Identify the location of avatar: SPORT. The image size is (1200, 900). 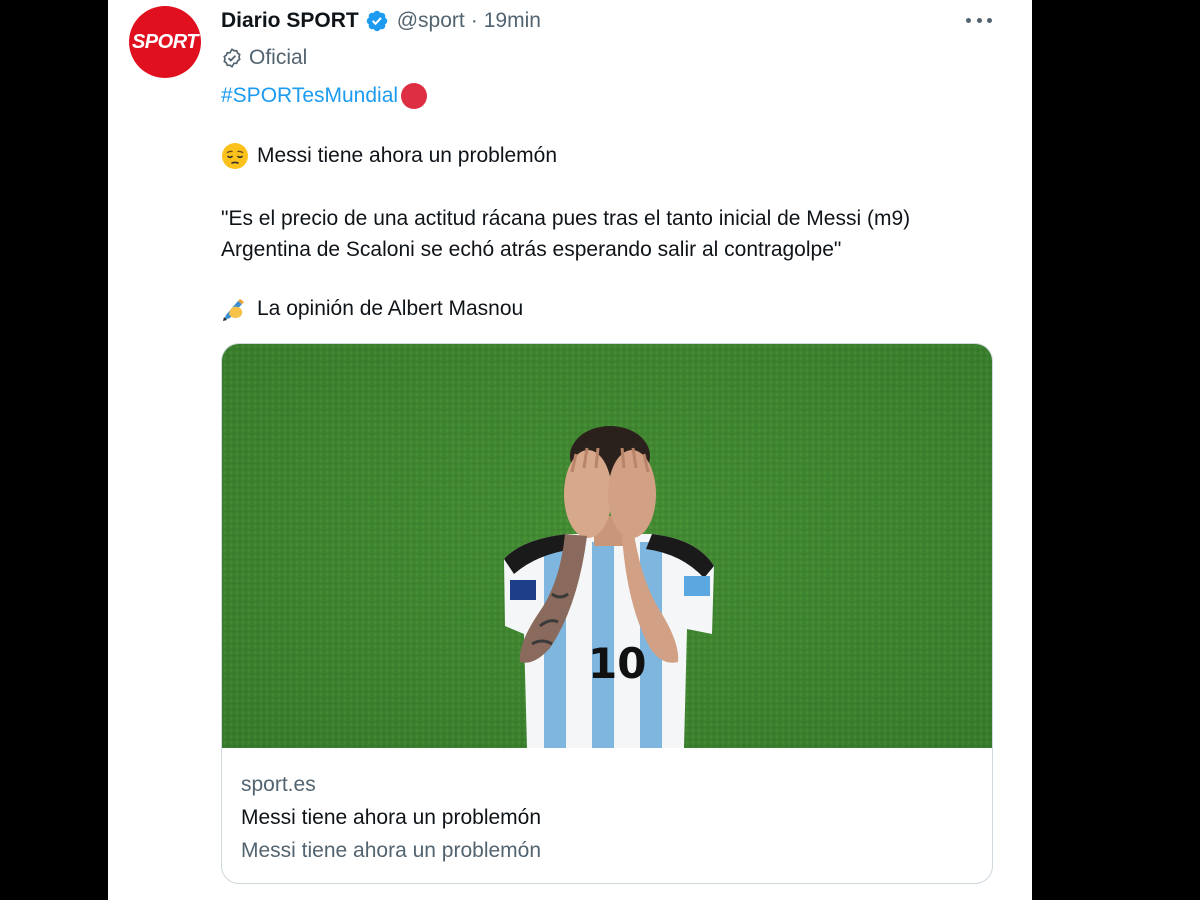
(165, 42).